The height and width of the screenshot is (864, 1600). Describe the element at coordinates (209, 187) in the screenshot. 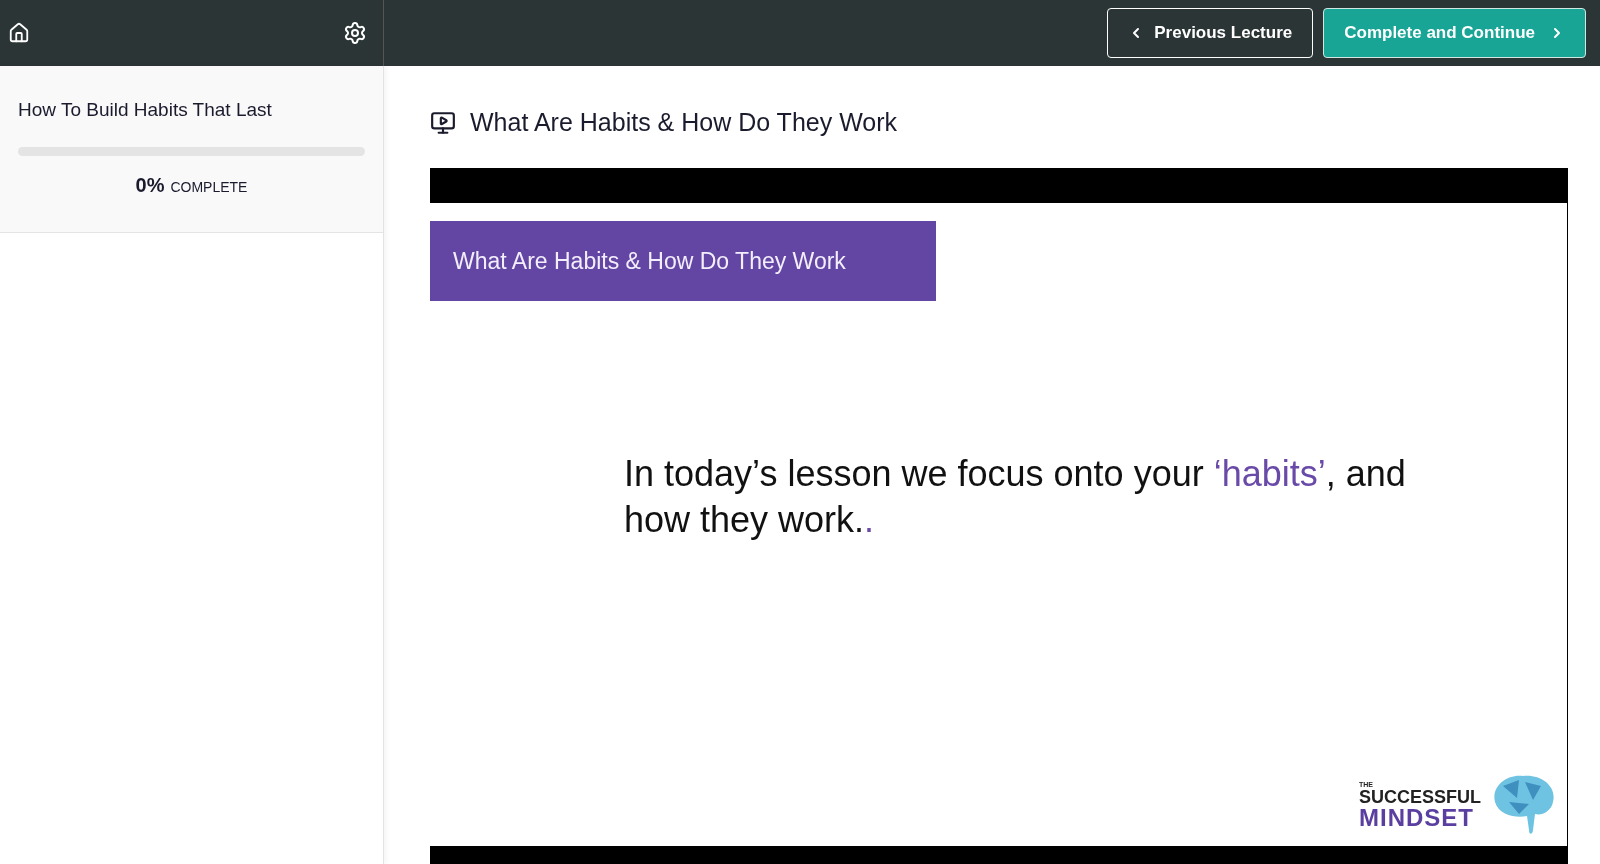

I see `progress-label: COMPLETE` at that location.